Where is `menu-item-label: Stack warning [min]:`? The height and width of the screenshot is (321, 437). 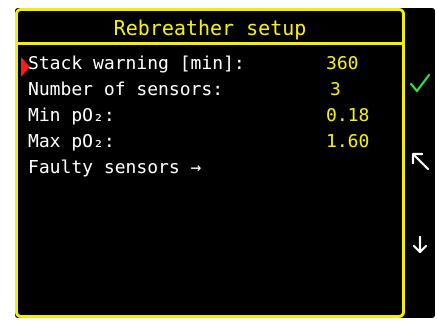
menu-item-label: Stack warning [min]: is located at coordinates (136, 63).